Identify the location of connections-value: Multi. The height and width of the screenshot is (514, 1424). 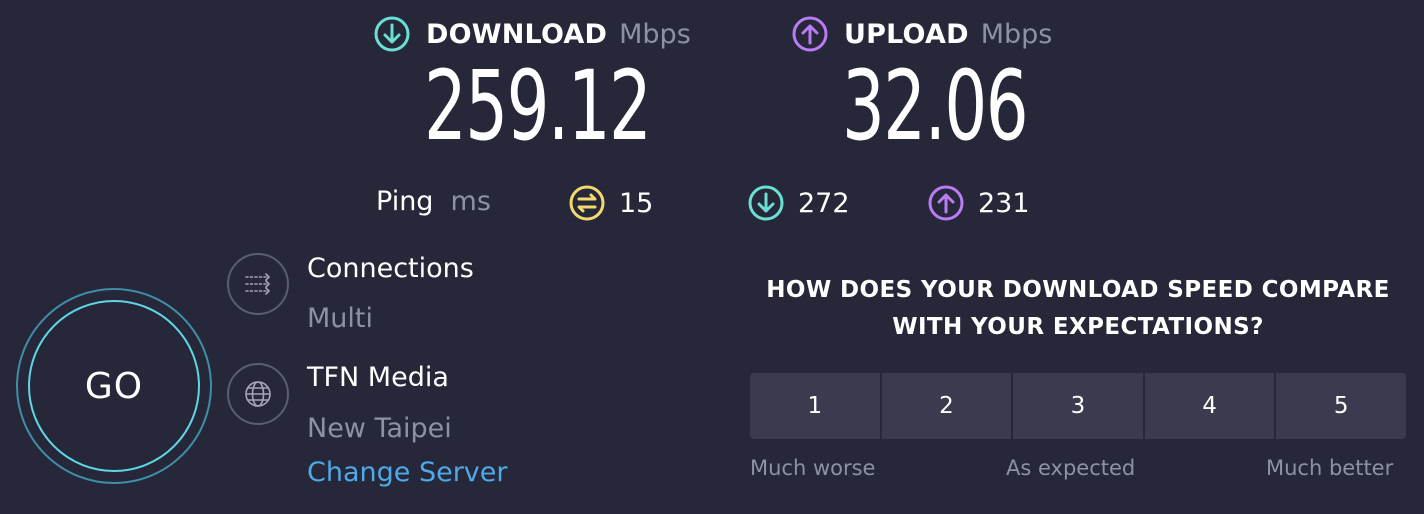
(340, 318).